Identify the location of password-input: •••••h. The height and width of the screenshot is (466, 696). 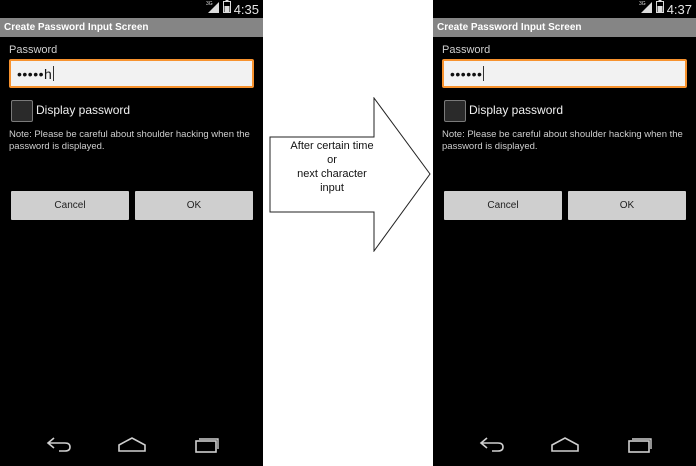
(131, 73).